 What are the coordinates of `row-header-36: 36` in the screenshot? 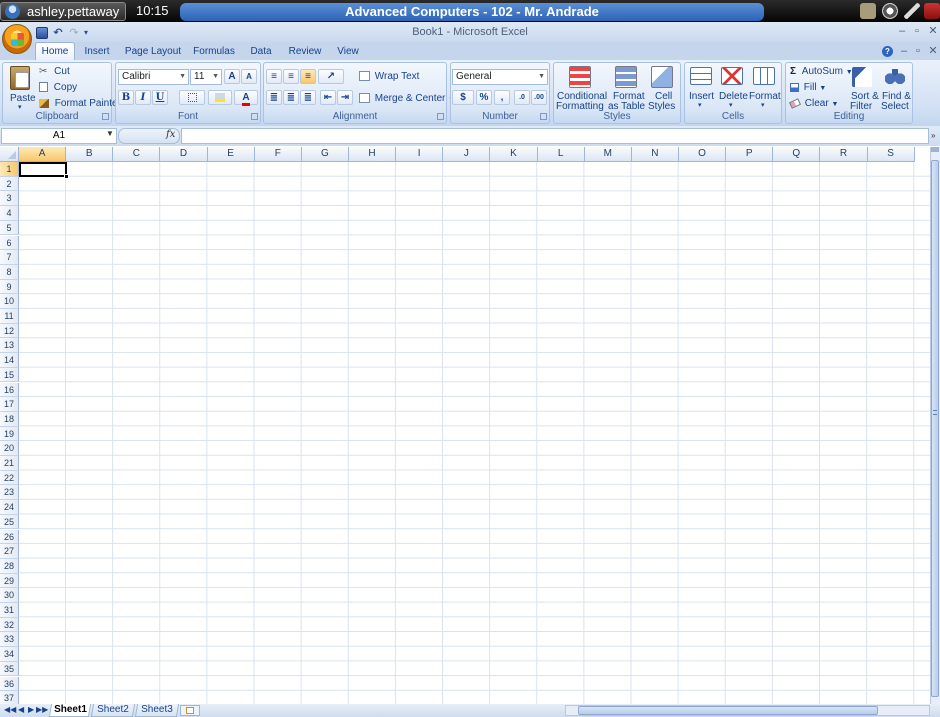 It's located at (9, 684).